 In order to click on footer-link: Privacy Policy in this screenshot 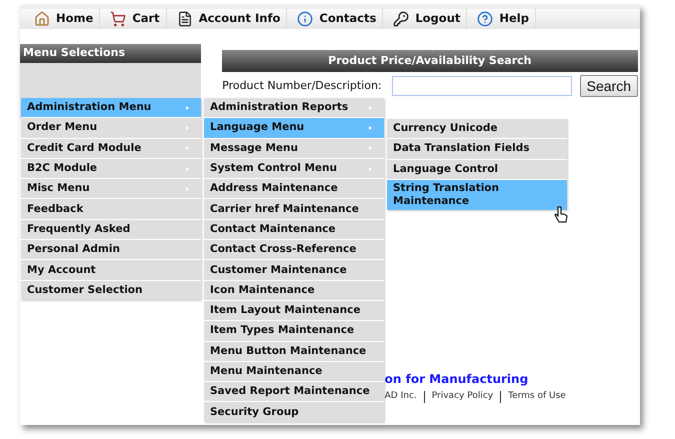, I will do `click(463, 397)`.